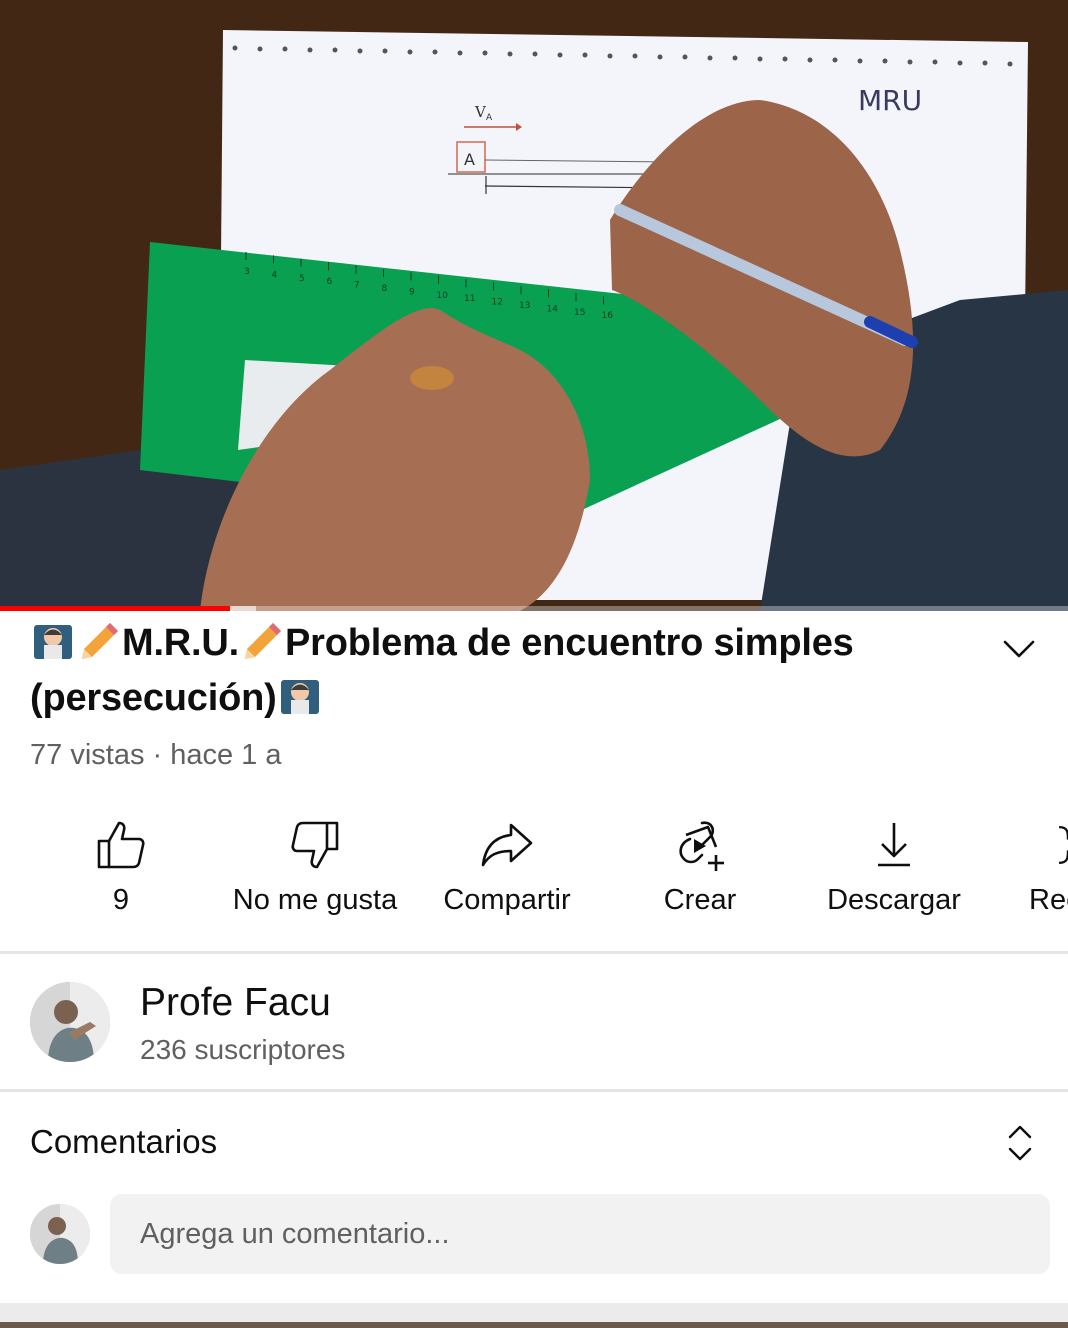  I want to click on ruler-tick-label: 7, so click(357, 286).